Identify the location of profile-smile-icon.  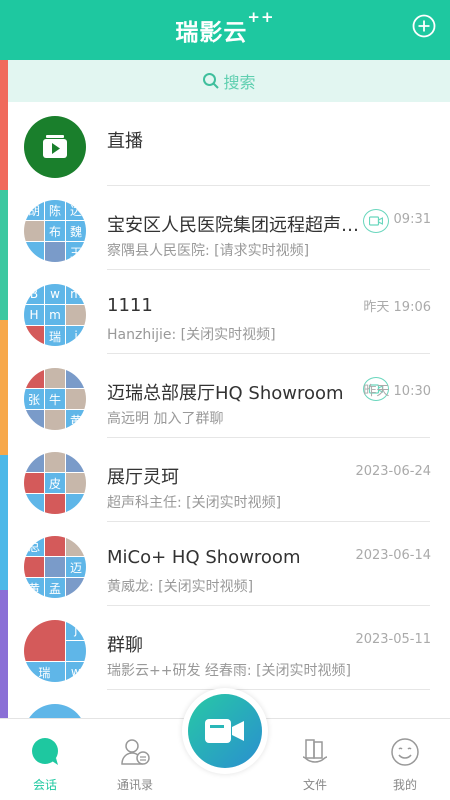
(405, 752).